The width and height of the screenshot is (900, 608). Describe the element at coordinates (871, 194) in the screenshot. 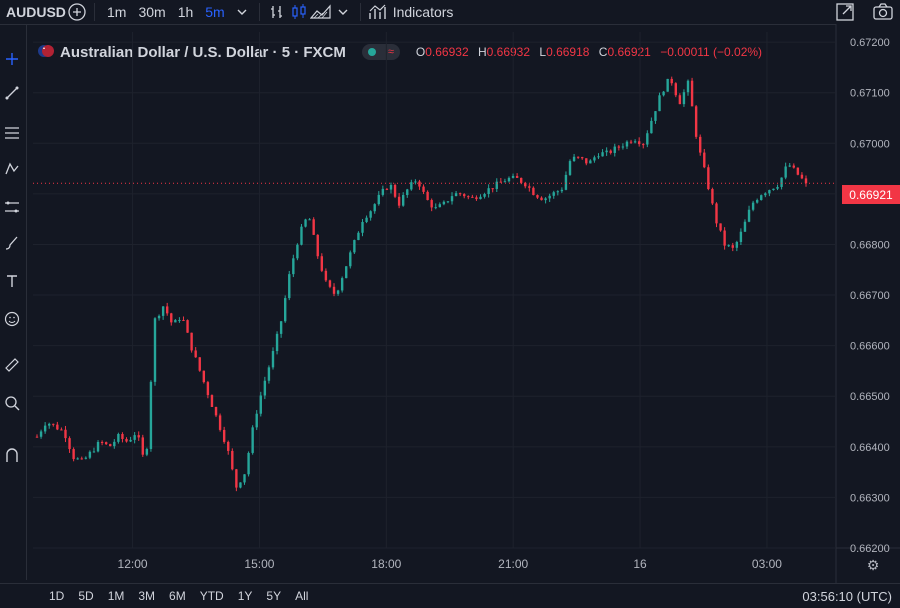

I see `last-price-tag: 0.66921` at that location.